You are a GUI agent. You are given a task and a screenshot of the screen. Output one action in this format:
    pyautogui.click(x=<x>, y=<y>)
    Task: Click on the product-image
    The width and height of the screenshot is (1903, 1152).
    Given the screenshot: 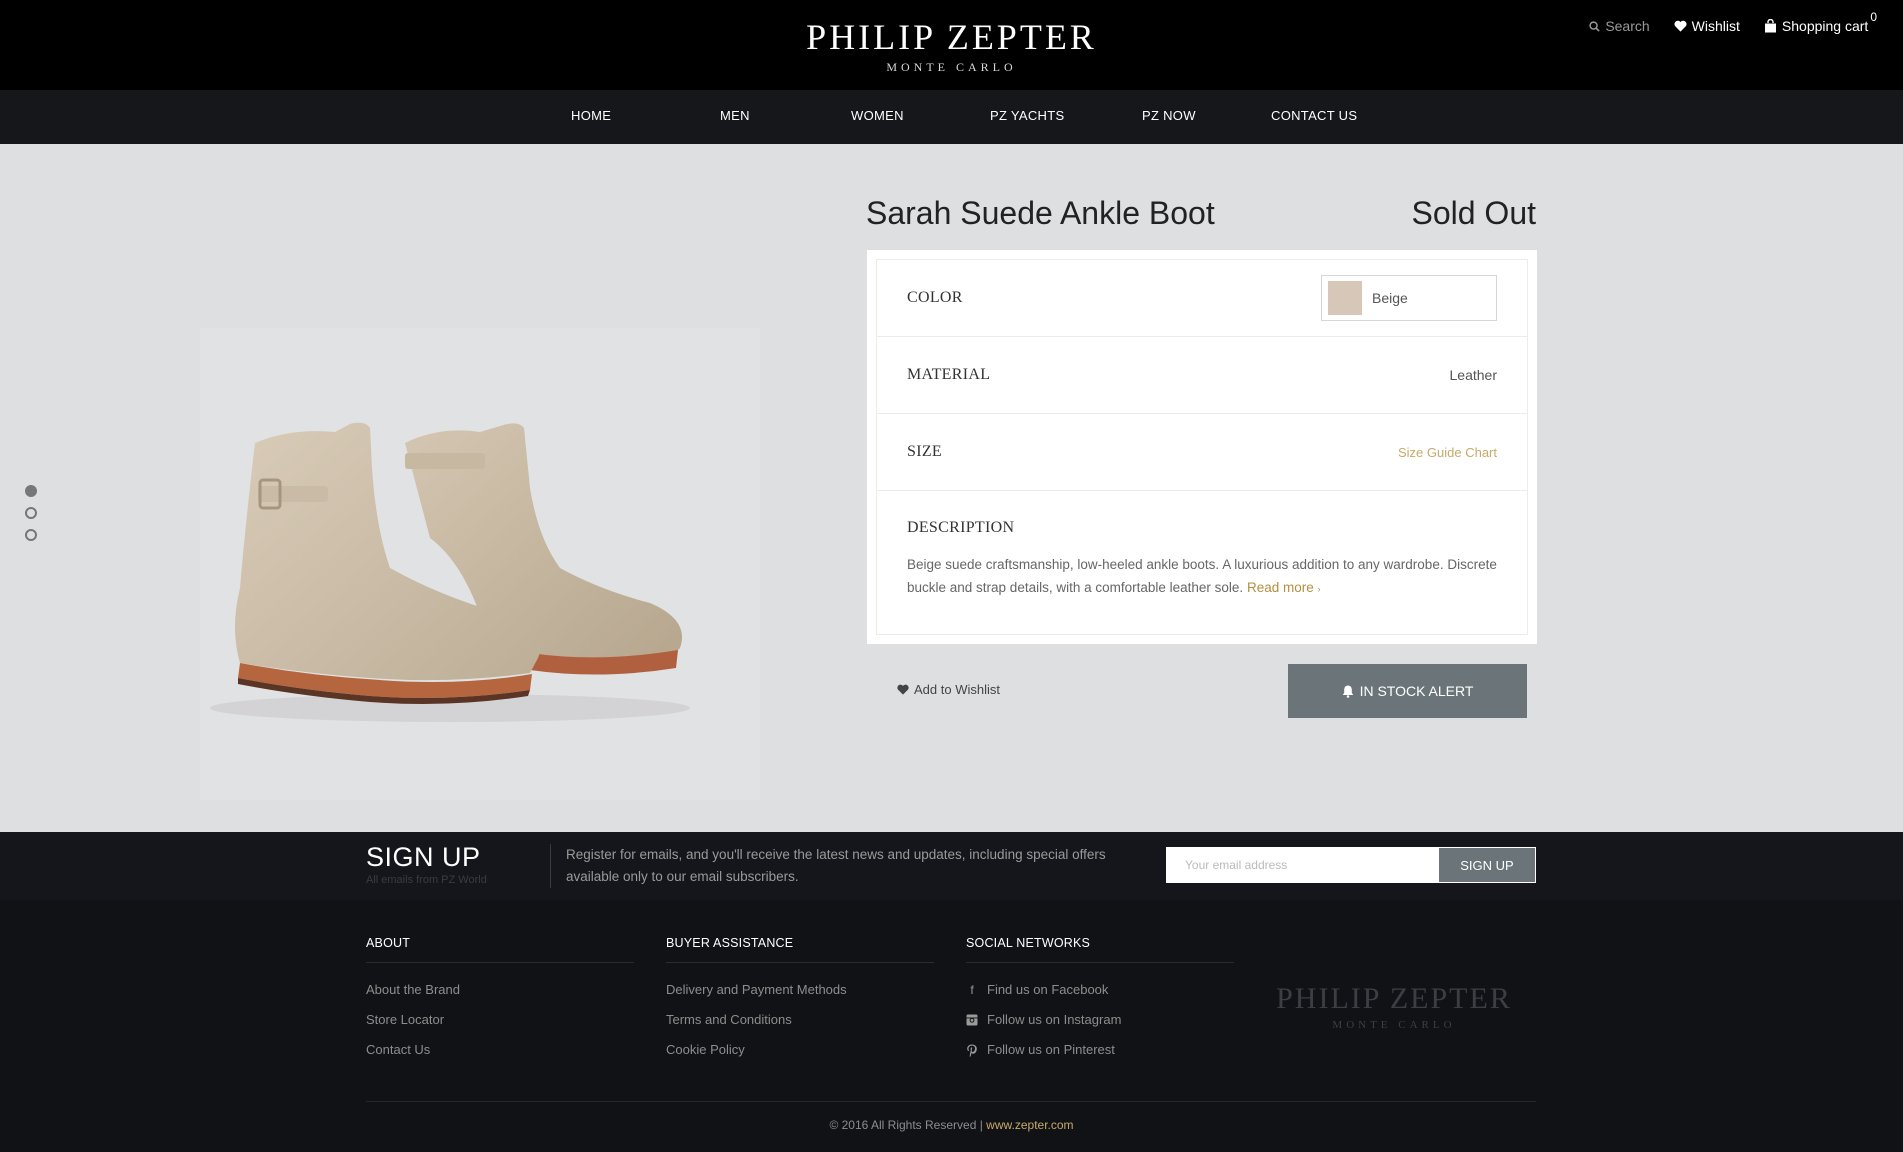 What is the action you would take?
    pyautogui.click(x=480, y=564)
    